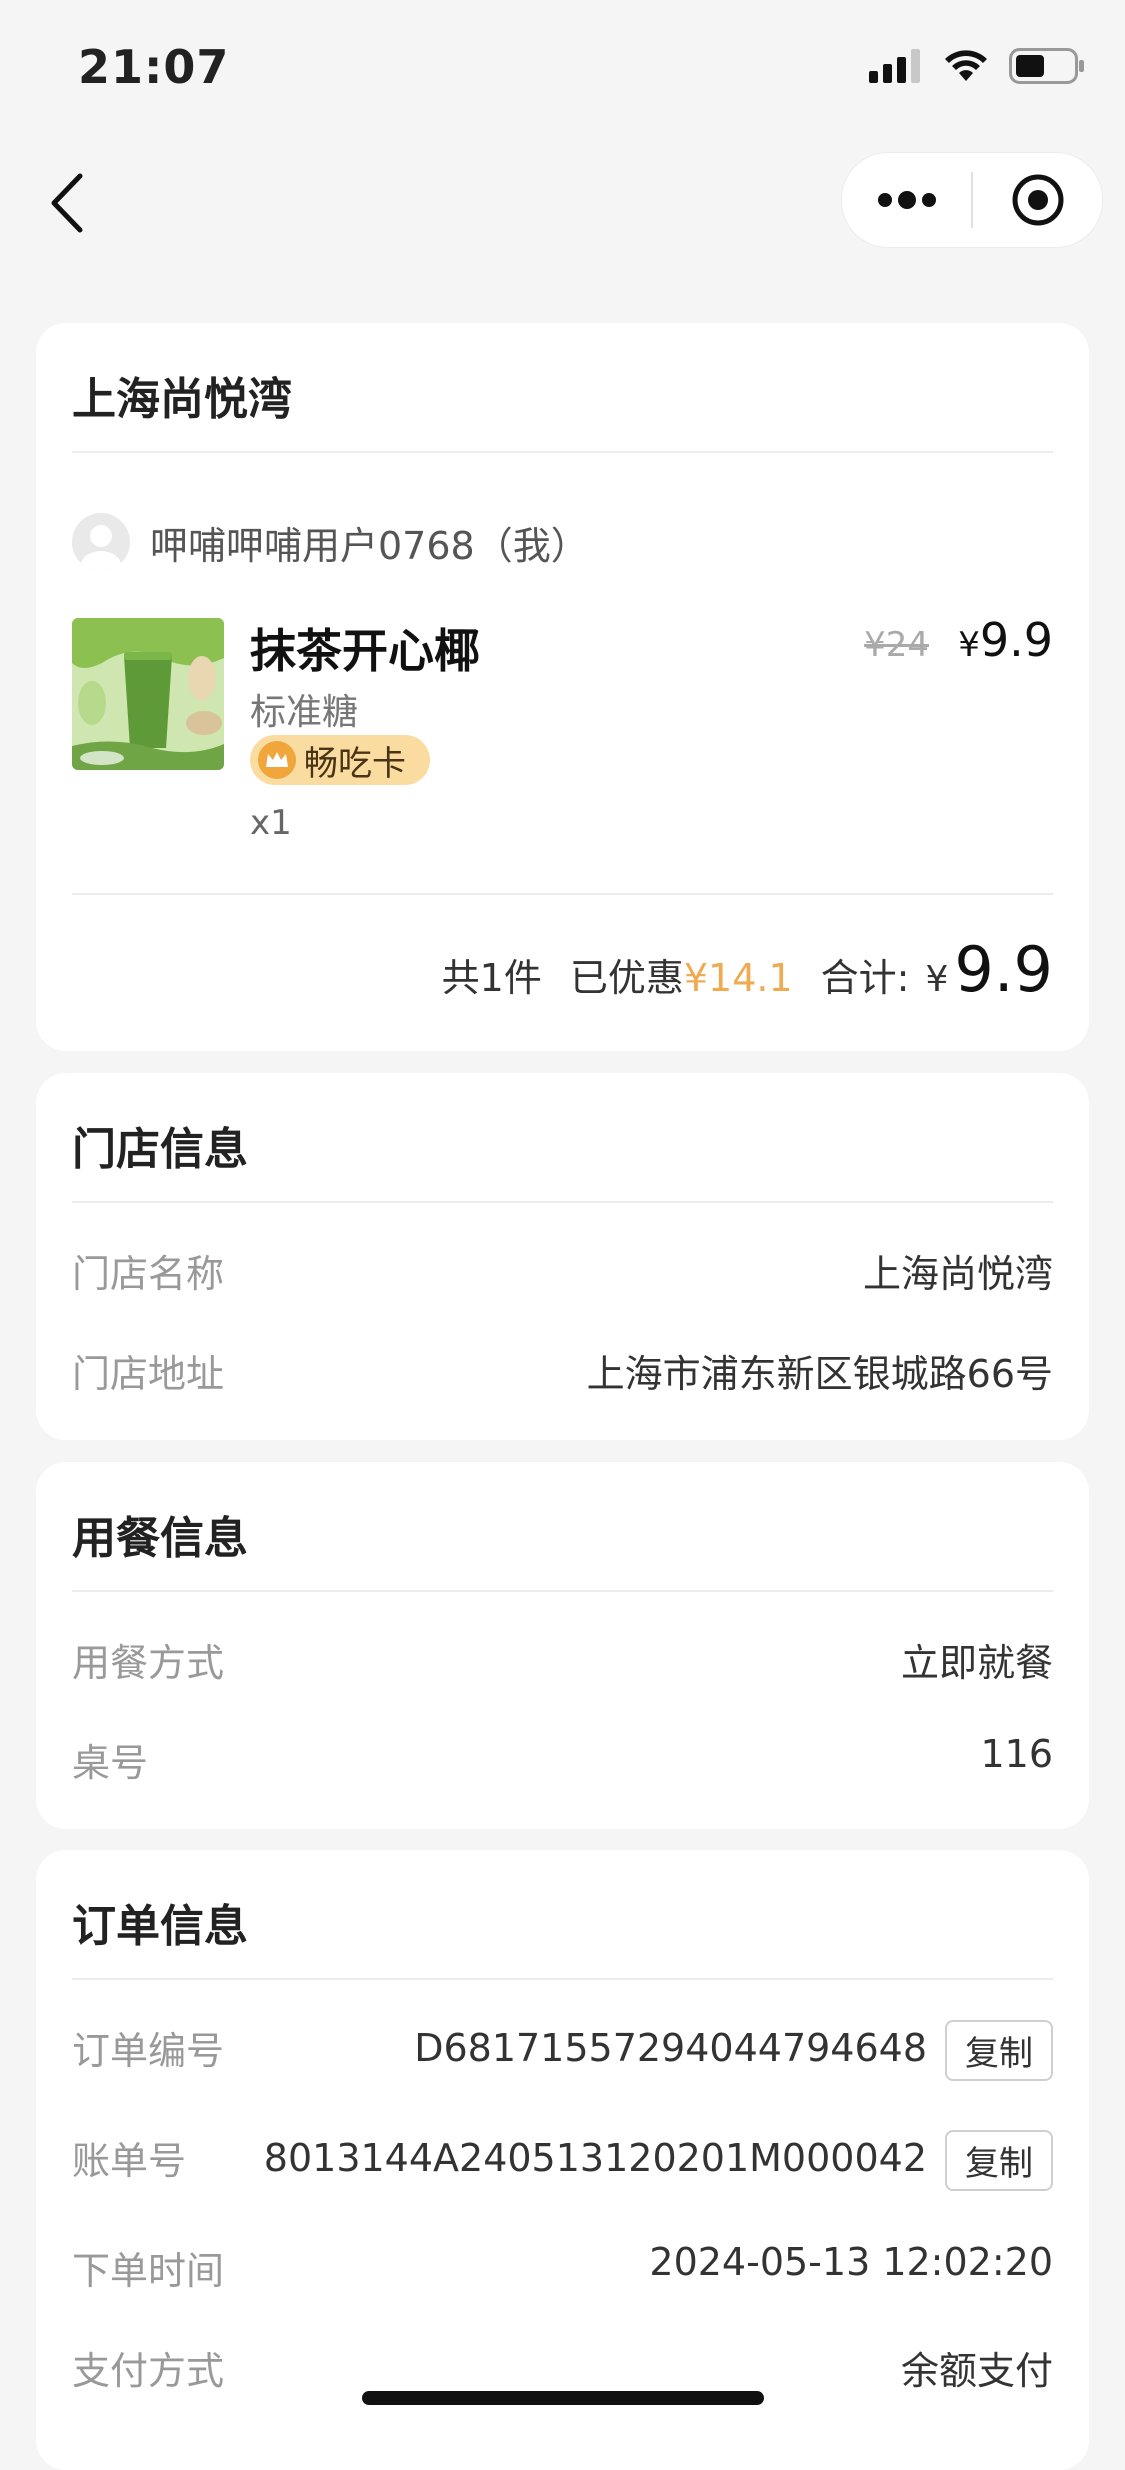  What do you see at coordinates (626, 978) in the screenshot?
I see `discount-label: 已优惠` at bounding box center [626, 978].